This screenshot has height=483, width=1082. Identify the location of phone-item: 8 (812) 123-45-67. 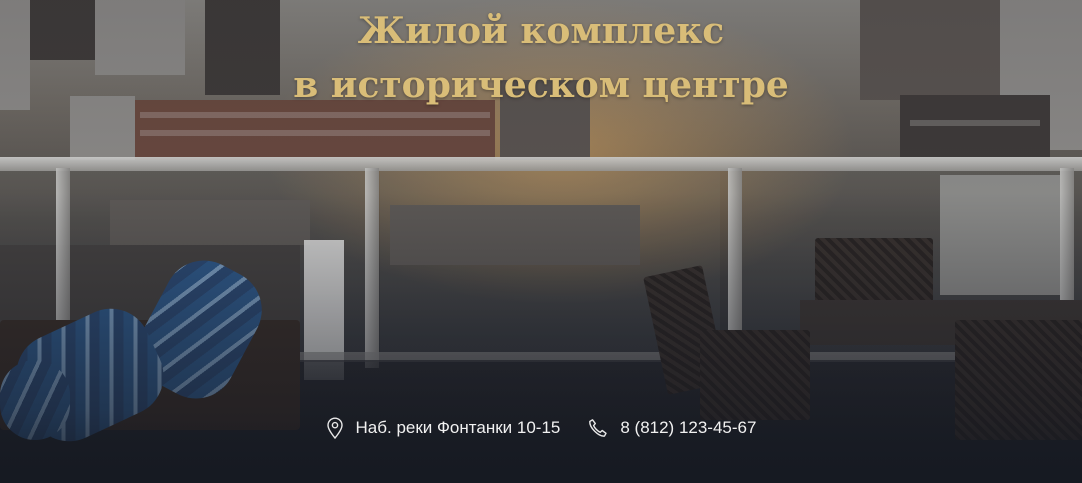
(672, 428).